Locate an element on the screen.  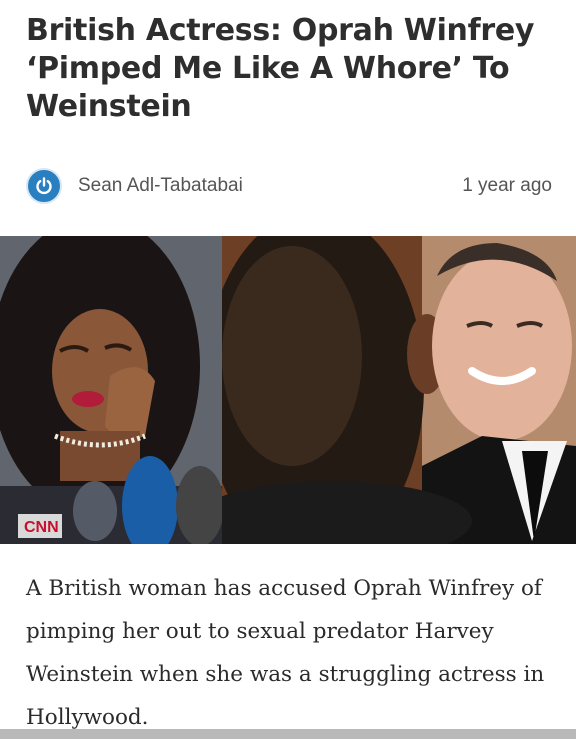
publish-time: 1 year ago is located at coordinates (507, 185).